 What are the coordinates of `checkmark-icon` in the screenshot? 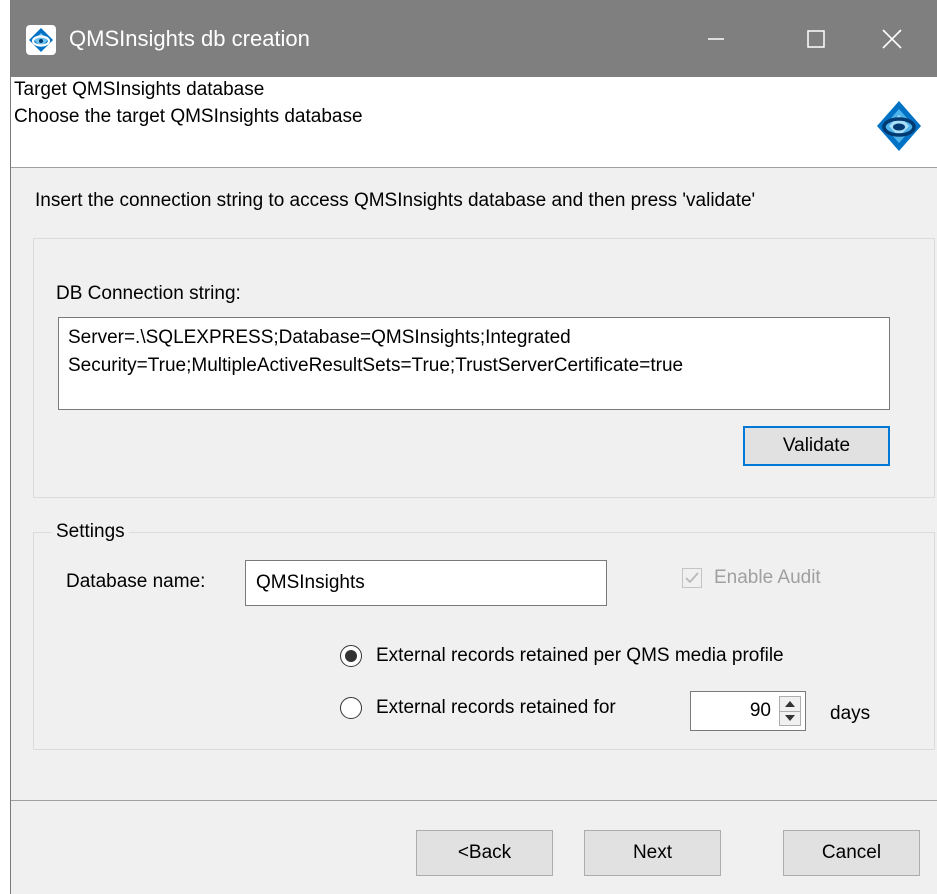 It's located at (692, 578).